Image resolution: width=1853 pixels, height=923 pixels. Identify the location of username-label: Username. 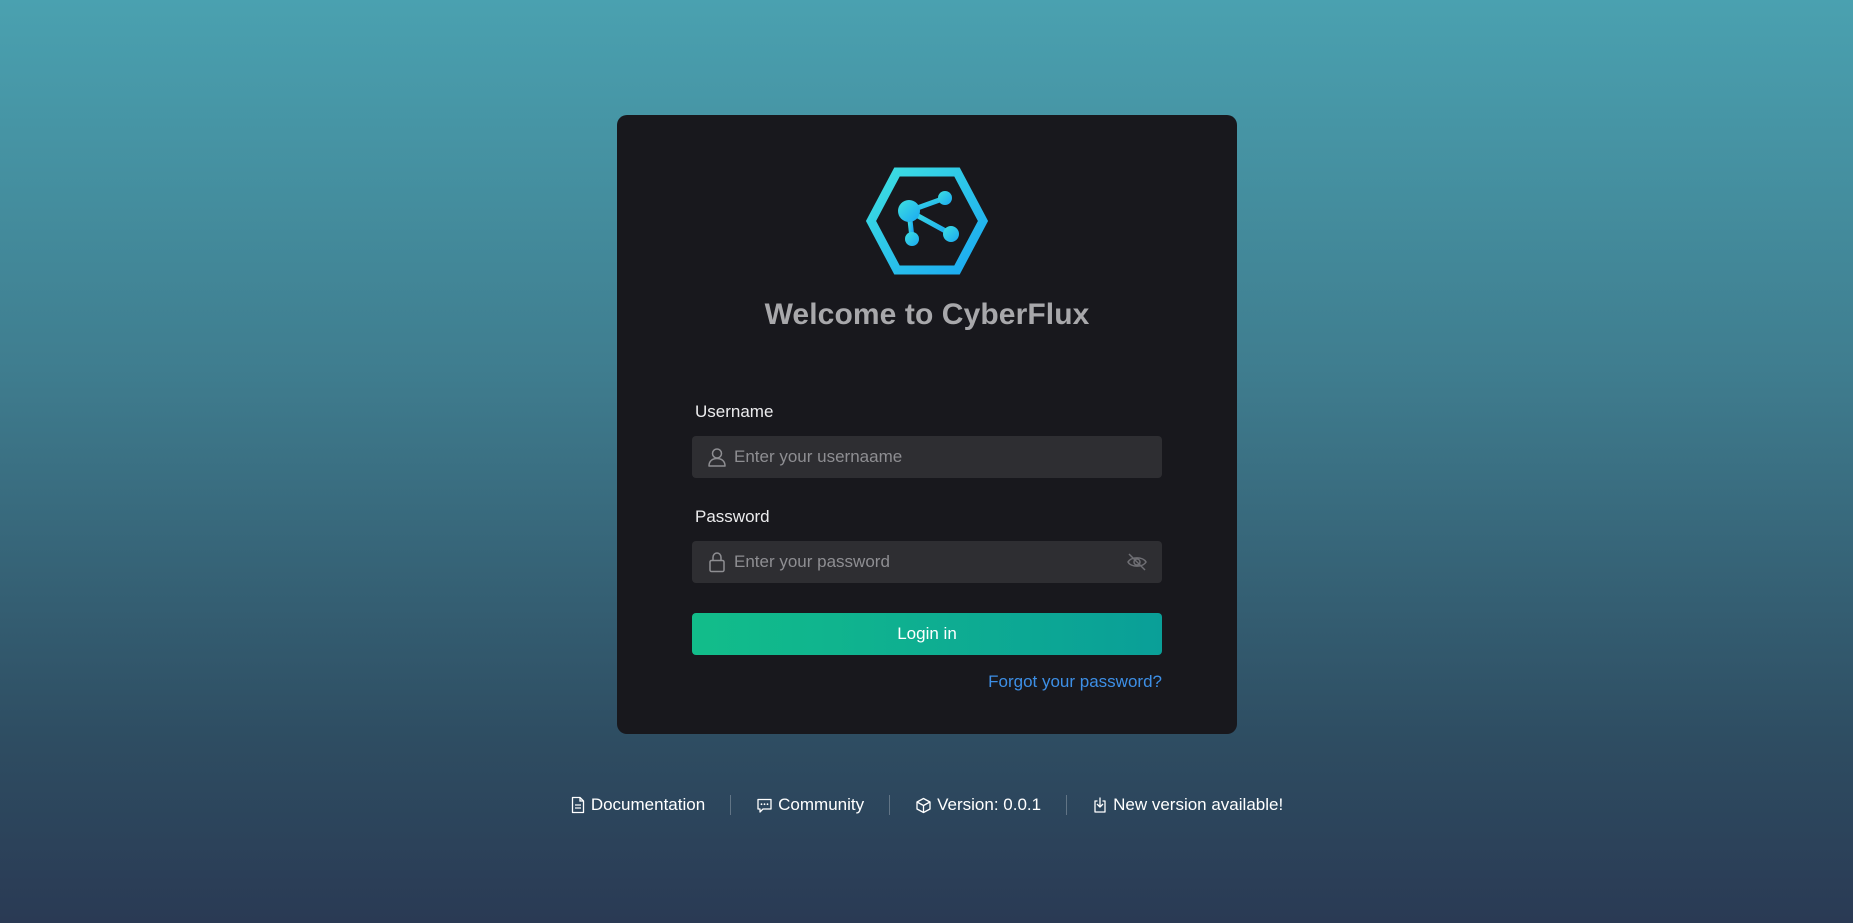
(734, 411).